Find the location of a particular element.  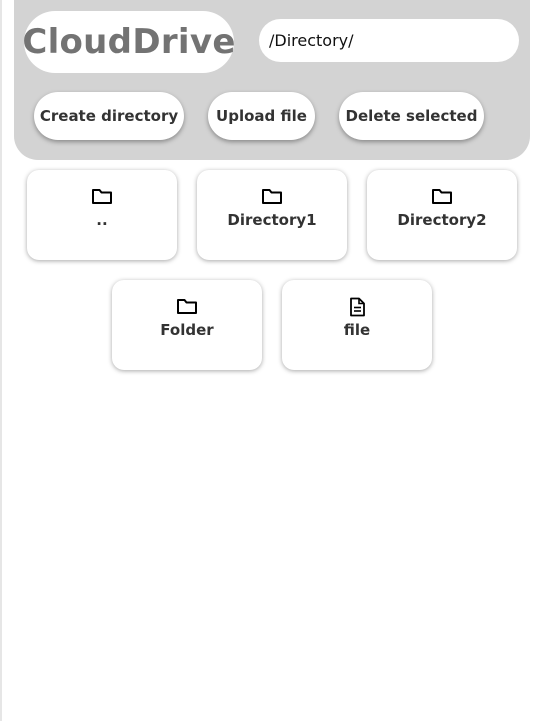

item-label: .. is located at coordinates (102, 220).